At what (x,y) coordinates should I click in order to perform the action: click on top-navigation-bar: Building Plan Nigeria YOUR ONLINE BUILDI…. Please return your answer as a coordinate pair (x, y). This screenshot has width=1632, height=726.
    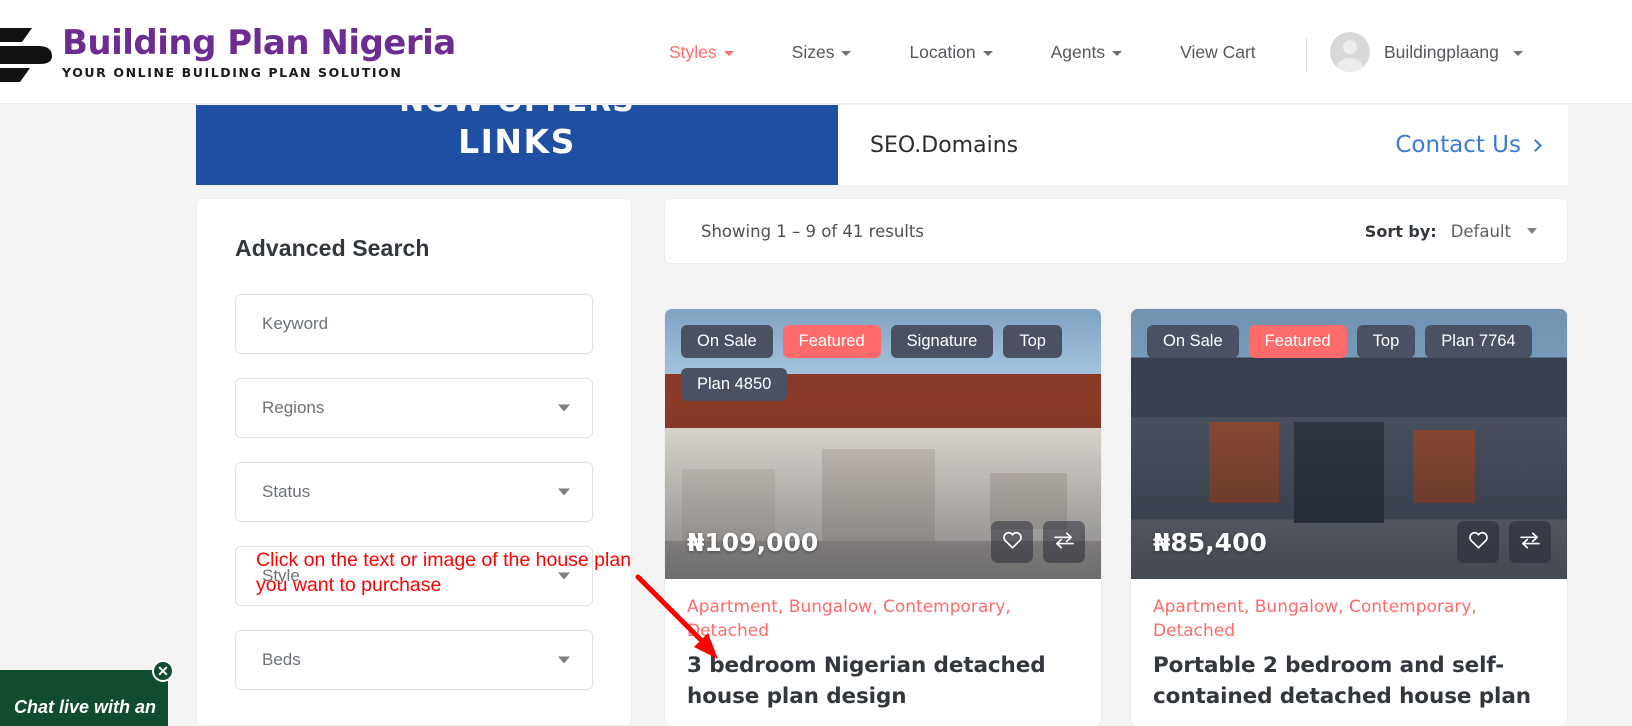
    Looking at the image, I should click on (816, 52).